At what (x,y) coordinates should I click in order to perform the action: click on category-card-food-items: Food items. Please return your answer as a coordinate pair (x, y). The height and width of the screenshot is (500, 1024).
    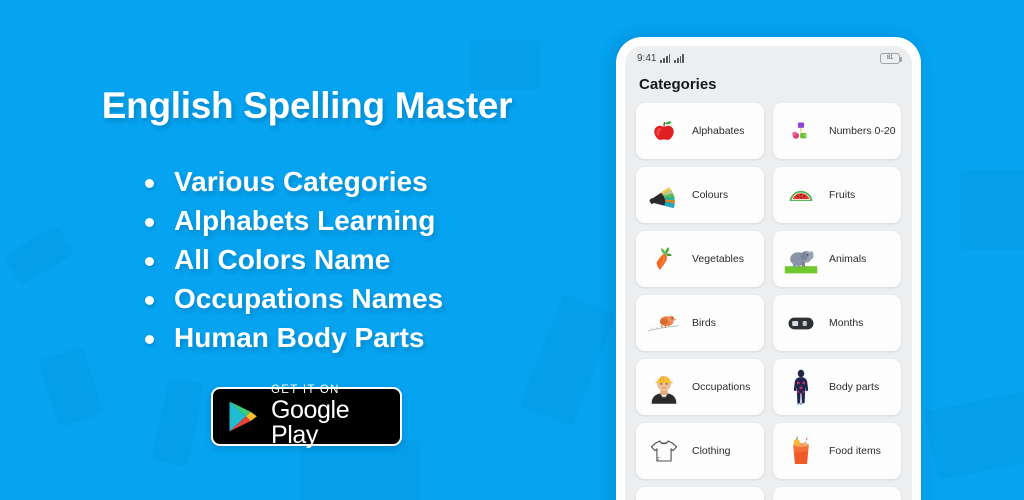
    Looking at the image, I should click on (837, 451).